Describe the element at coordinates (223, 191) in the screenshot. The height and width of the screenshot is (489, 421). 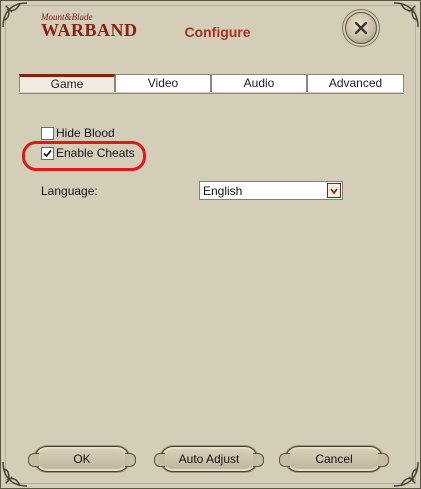
I see `language-value: English` at that location.